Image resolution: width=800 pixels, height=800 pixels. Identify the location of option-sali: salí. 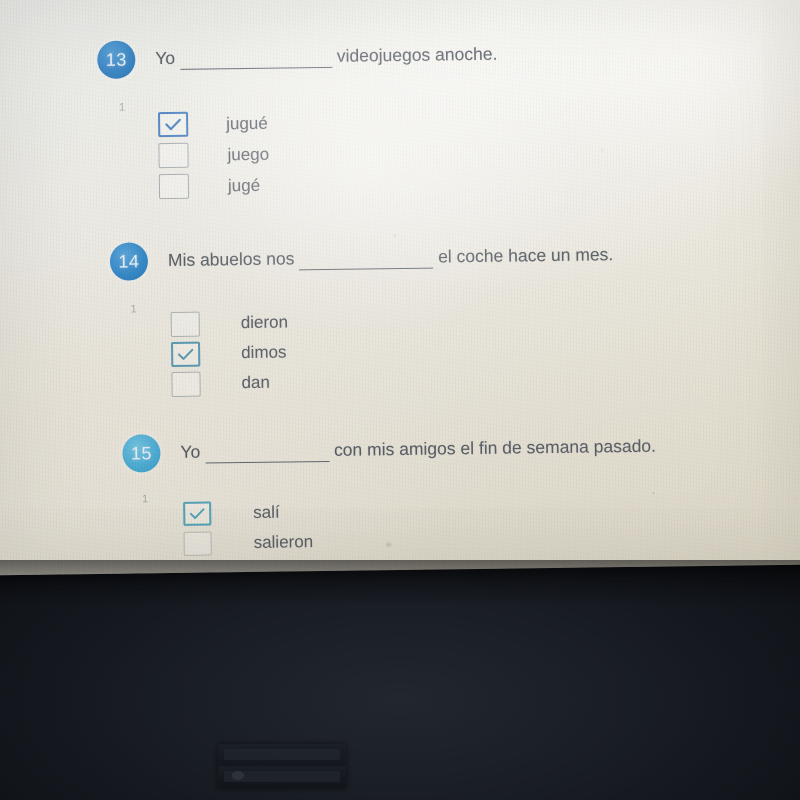
(248, 513).